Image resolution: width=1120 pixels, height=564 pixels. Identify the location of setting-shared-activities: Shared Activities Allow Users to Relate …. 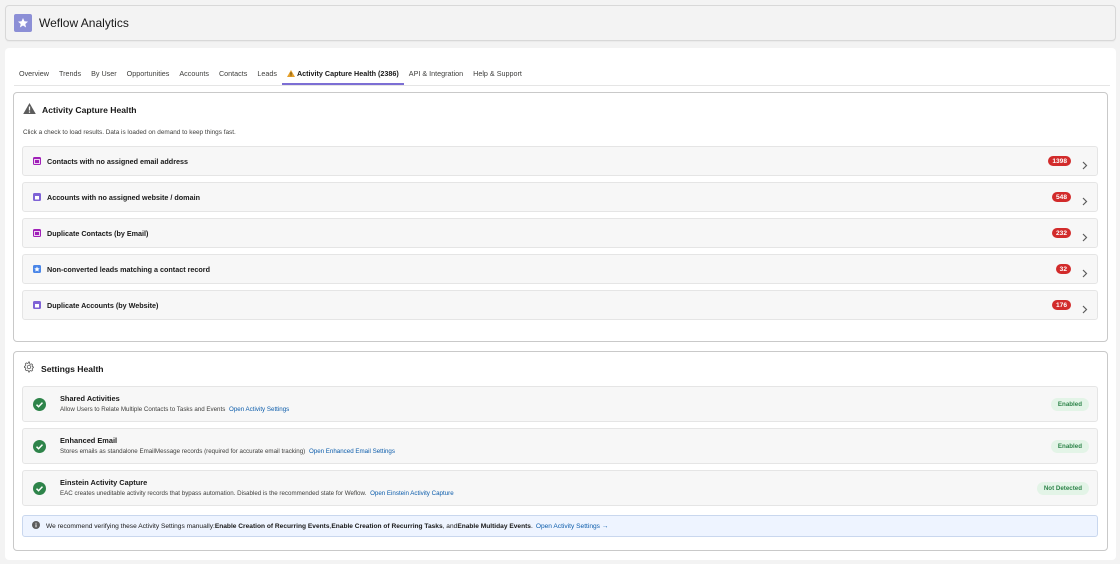
(560, 404).